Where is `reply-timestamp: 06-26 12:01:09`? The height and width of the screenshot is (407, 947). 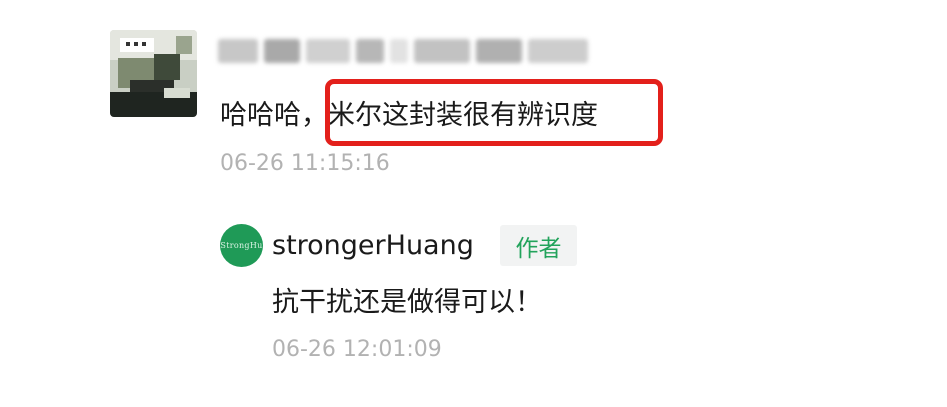
reply-timestamp: 06-26 12:01:09 is located at coordinates (357, 349).